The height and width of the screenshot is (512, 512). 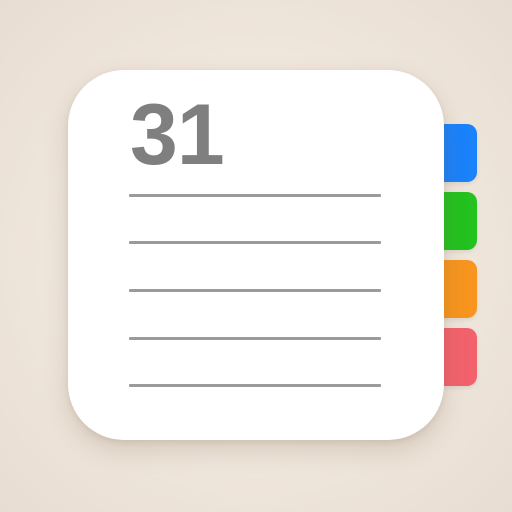 I want to click on date-number: 31, so click(x=177, y=135).